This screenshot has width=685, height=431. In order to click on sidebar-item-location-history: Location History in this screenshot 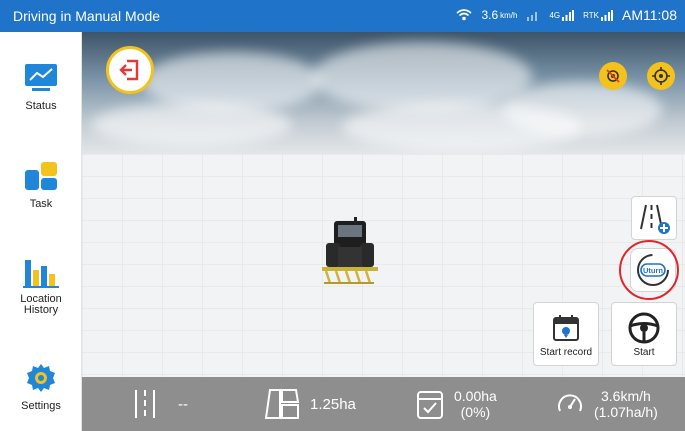, I will do `click(41, 285)`.